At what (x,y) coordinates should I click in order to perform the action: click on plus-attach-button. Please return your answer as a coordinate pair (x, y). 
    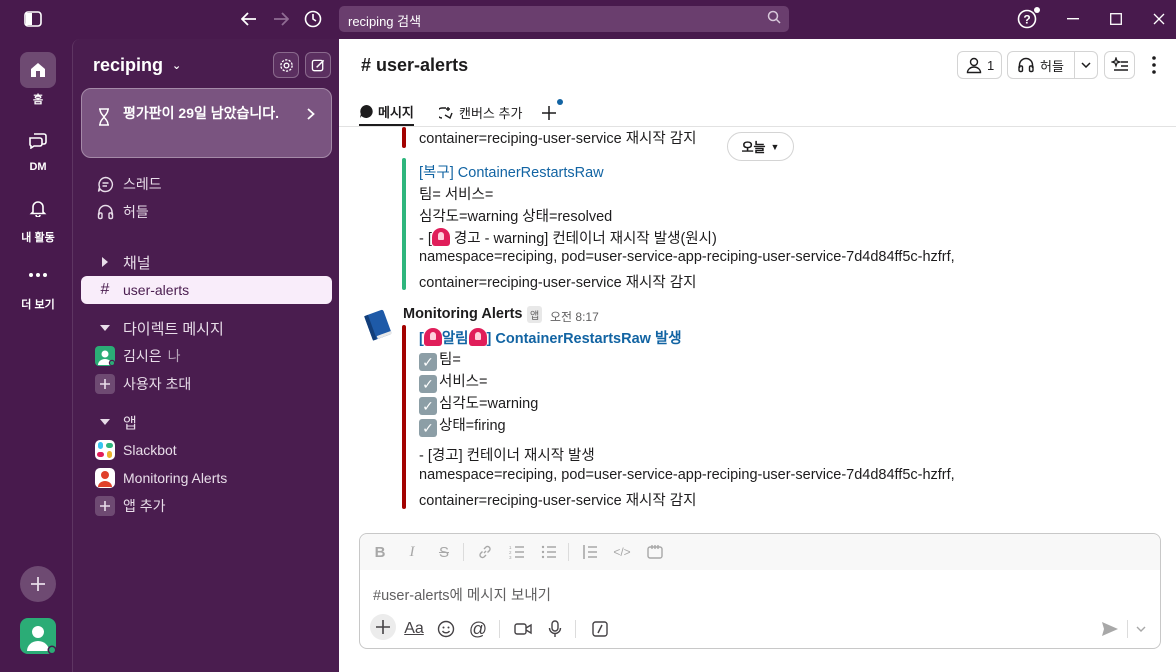
    Looking at the image, I should click on (383, 627).